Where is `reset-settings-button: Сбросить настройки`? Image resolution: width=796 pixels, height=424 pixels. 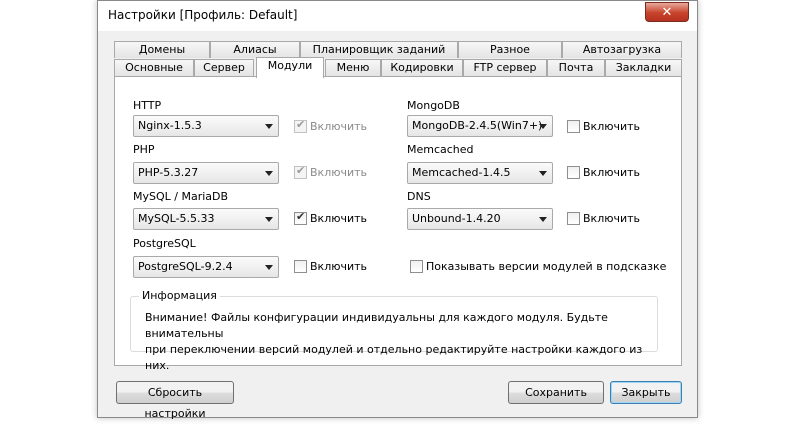
reset-settings-button: Сбросить настройки is located at coordinates (175, 400).